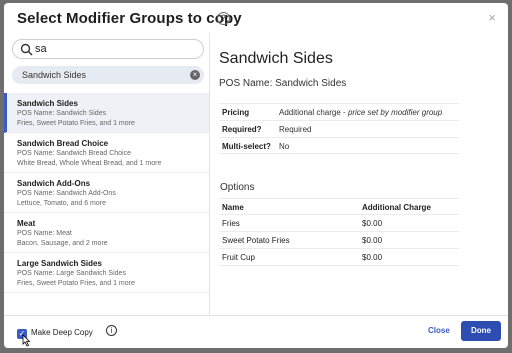 The width and height of the screenshot is (512, 353). Describe the element at coordinates (54, 75) in the screenshot. I see `filter-chip-label: Sandwich Sides` at that location.